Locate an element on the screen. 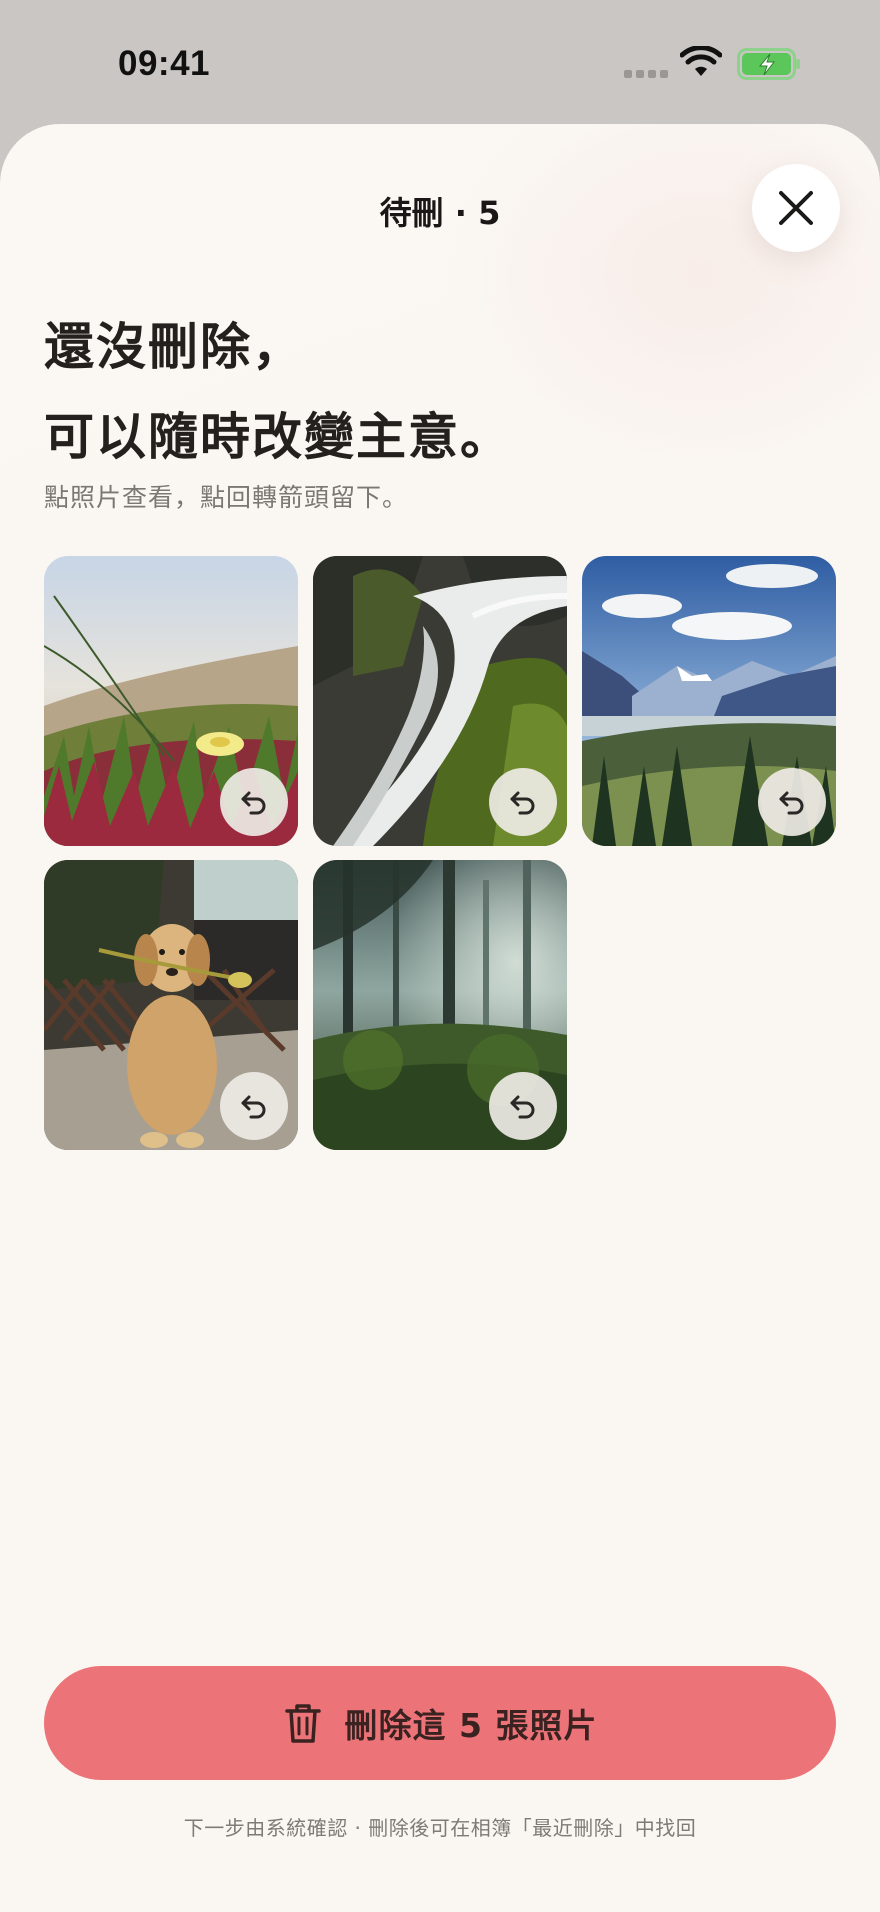 This screenshot has height=1912, width=880. status-time: 09:41 is located at coordinates (164, 63).